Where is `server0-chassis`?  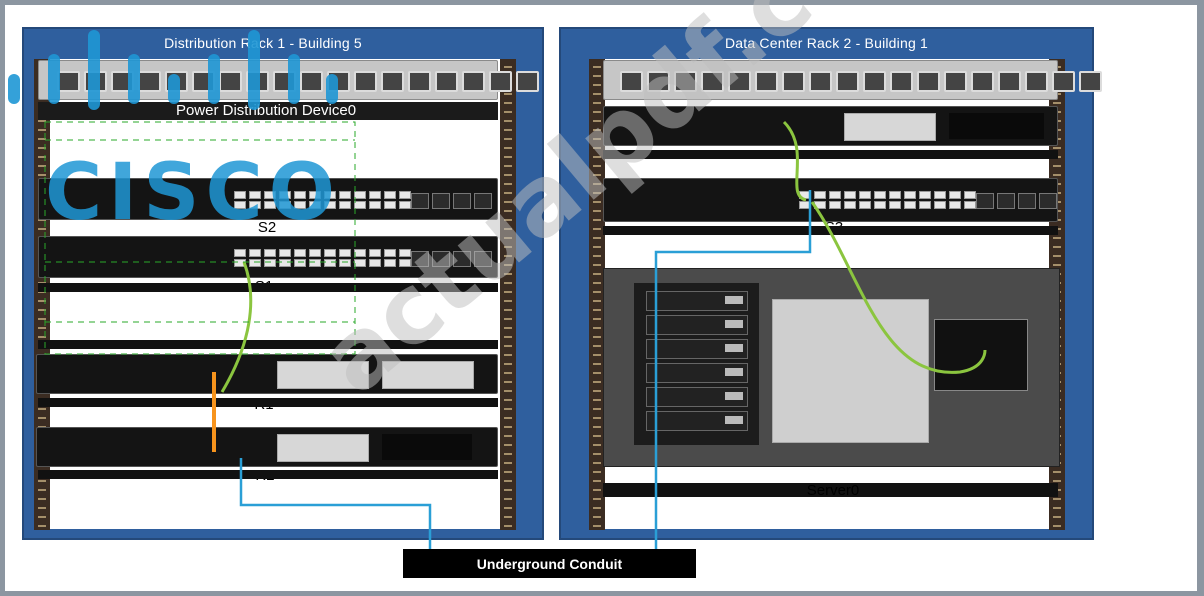 server0-chassis is located at coordinates (831, 367).